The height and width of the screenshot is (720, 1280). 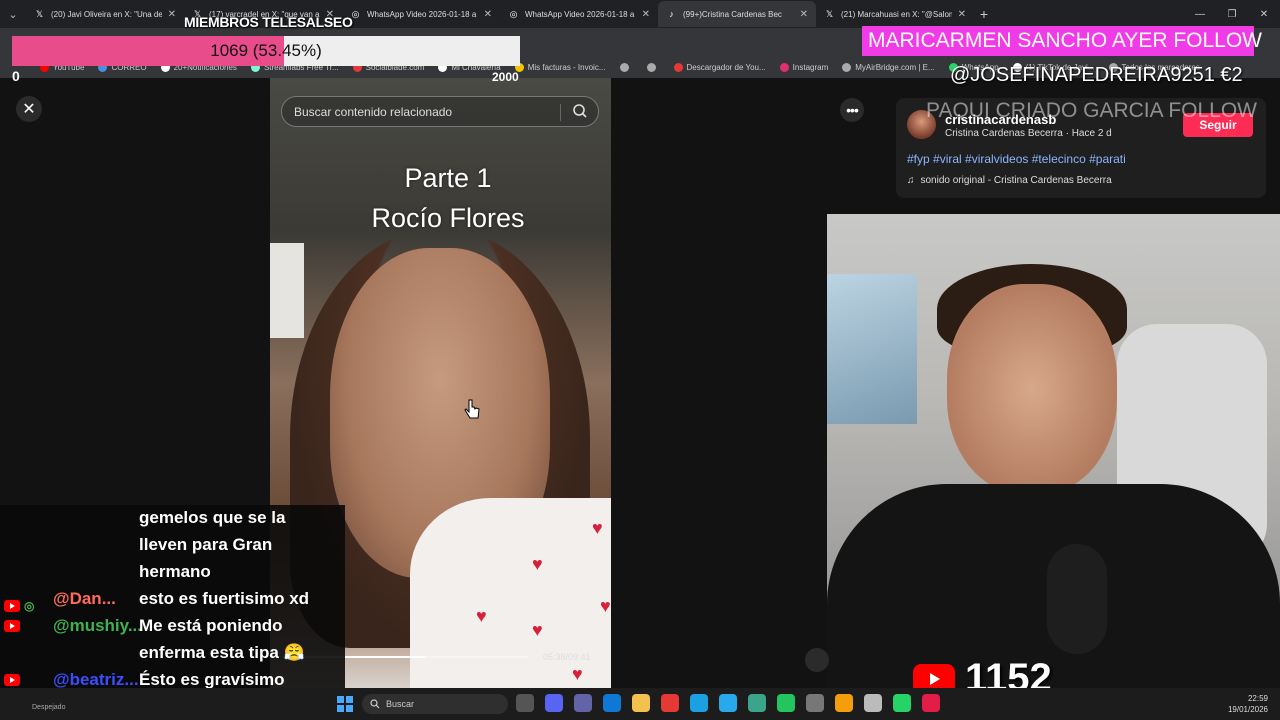 I want to click on globe-icon: ◎, so click(x=513, y=13).